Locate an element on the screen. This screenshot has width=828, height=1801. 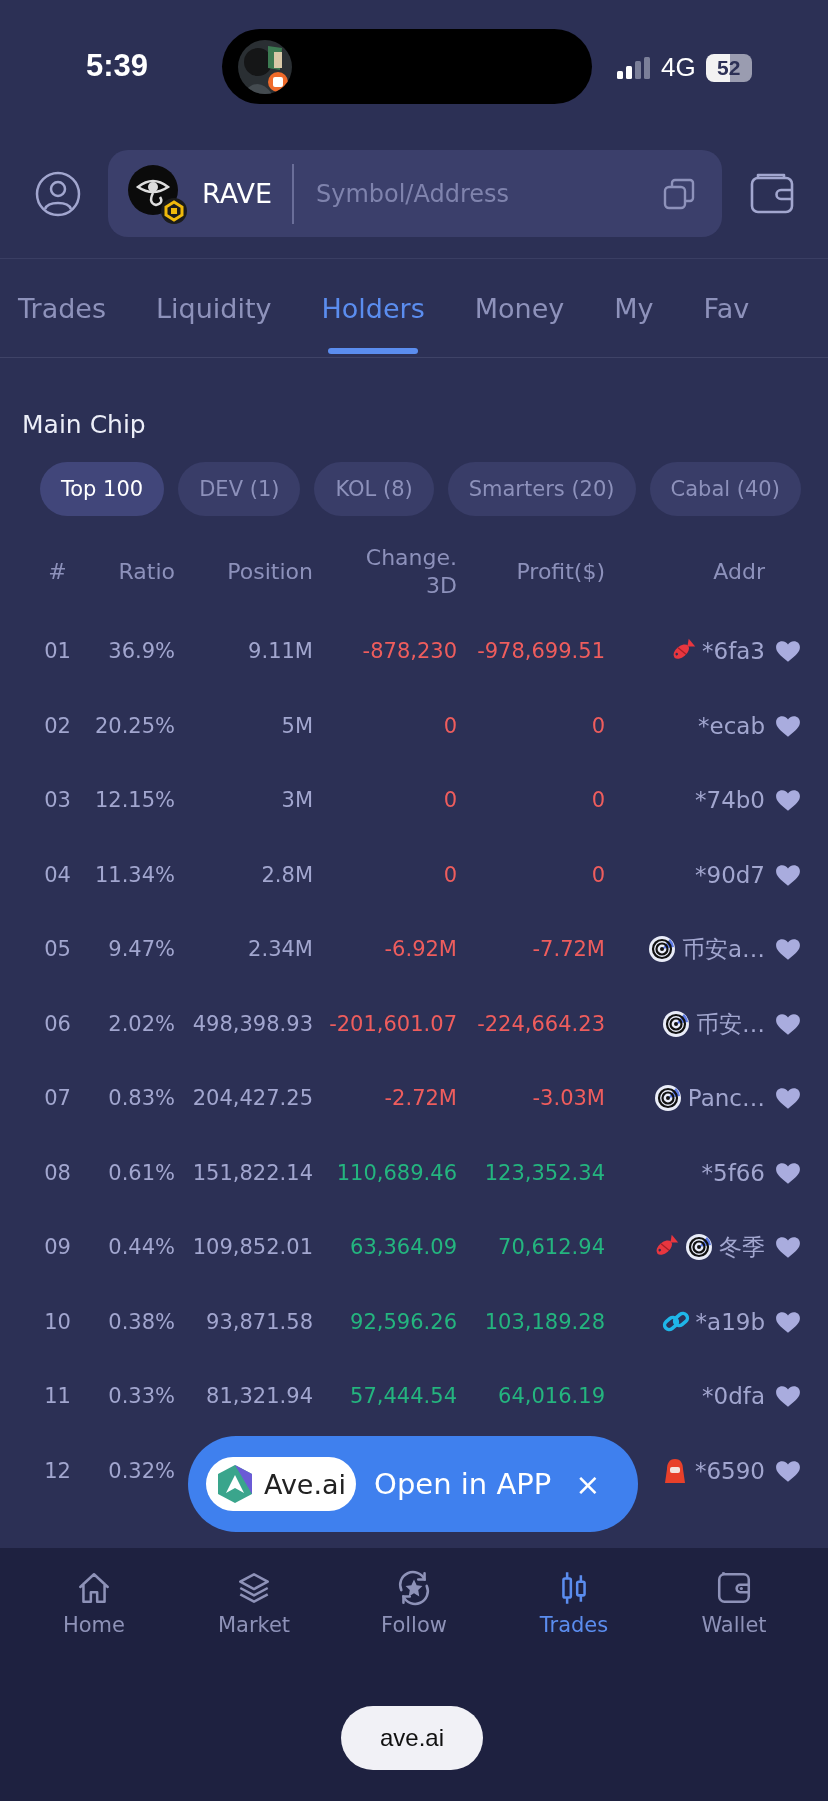
status-time: 5:39 is located at coordinates (117, 66).